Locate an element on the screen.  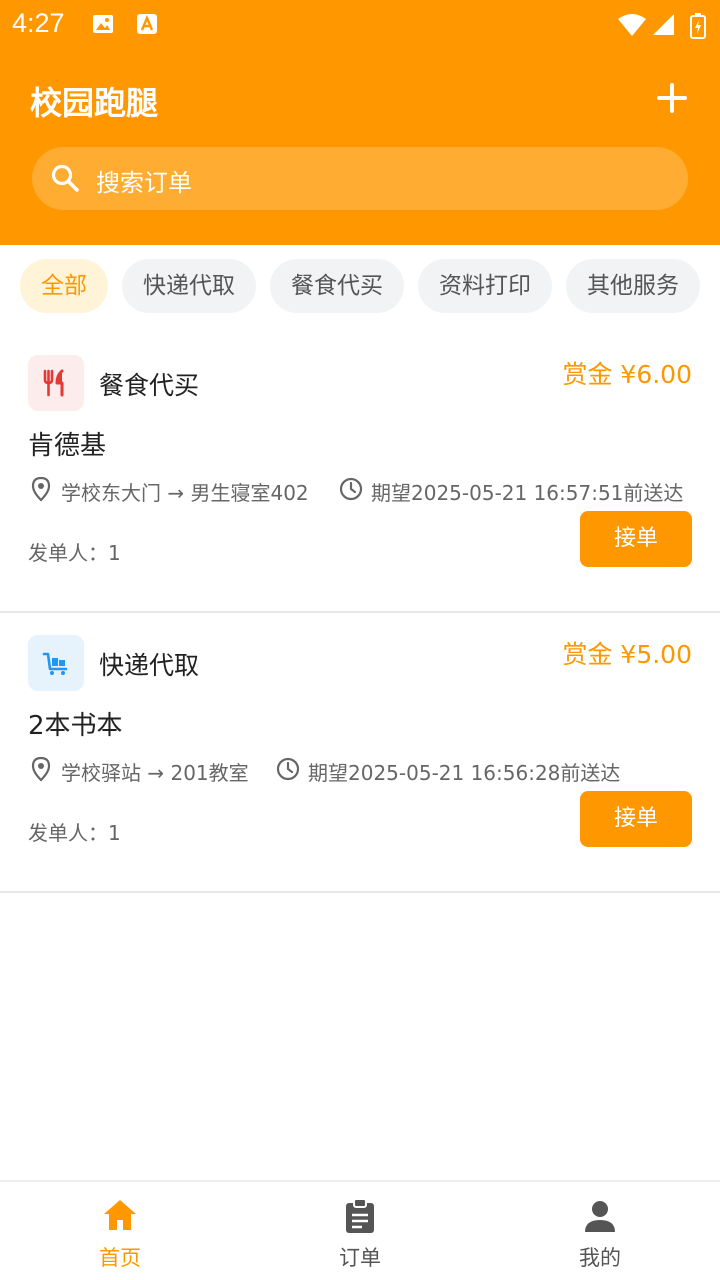
order-route-text: 学校驿站 → 201教室 is located at coordinates (155, 773).